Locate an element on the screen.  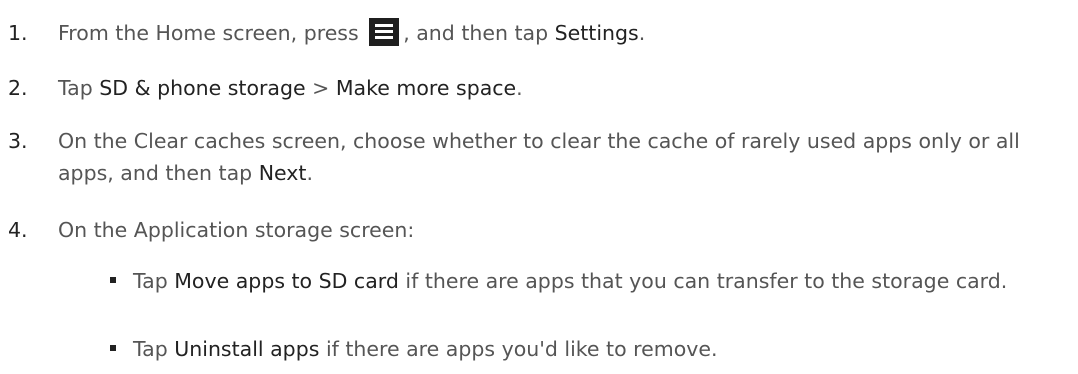
step-text-part: On the Application storage screen: is located at coordinates (236, 230).